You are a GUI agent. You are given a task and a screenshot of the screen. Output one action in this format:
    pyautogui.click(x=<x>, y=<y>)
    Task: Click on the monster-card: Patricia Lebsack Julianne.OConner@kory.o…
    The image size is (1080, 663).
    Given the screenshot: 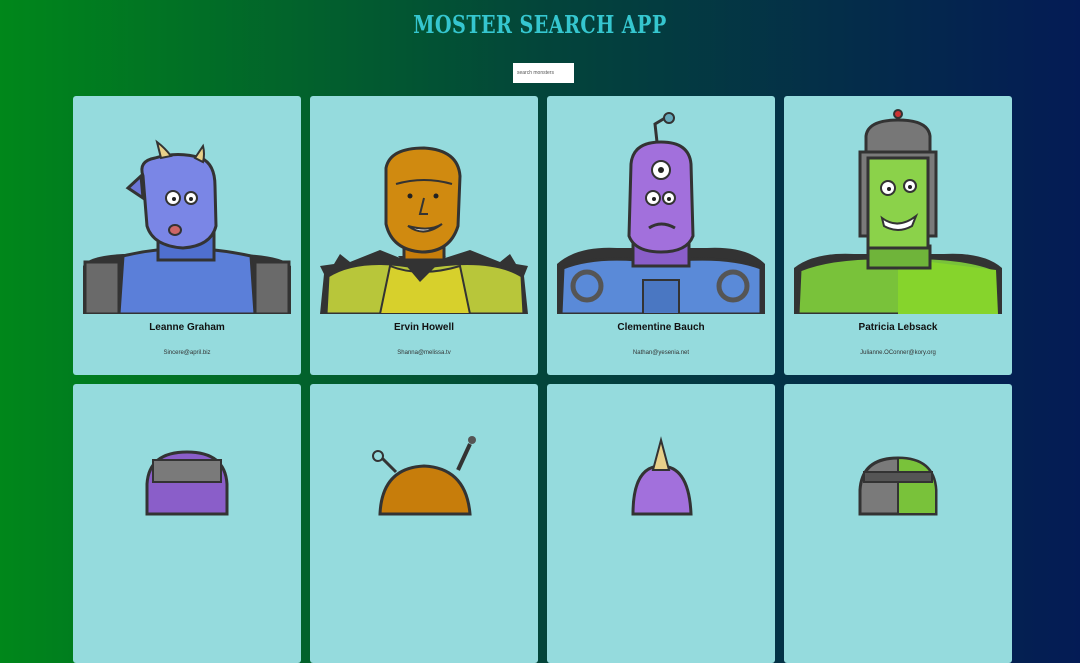 What is the action you would take?
    pyautogui.click(x=898, y=235)
    